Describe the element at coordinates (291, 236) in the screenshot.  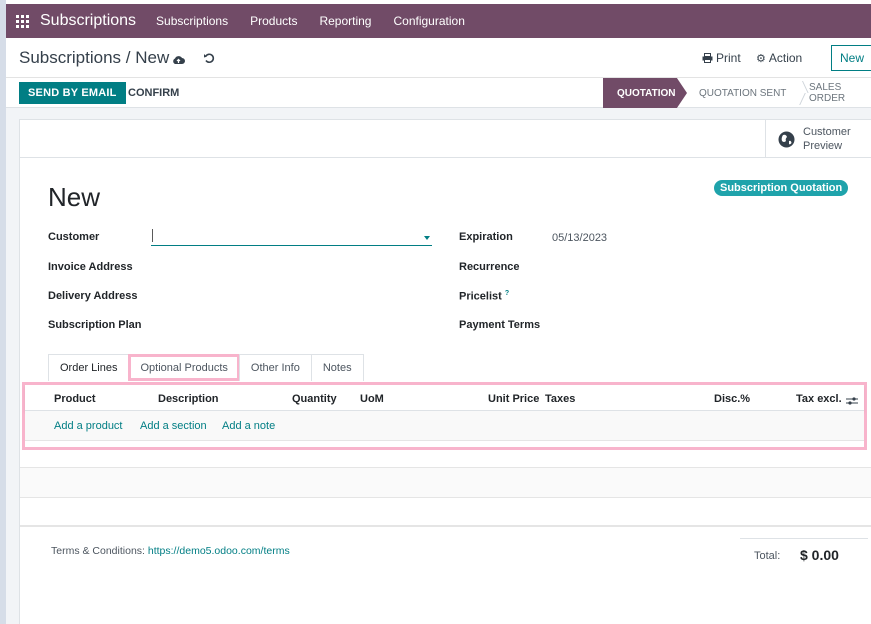
I see `customer-input` at that location.